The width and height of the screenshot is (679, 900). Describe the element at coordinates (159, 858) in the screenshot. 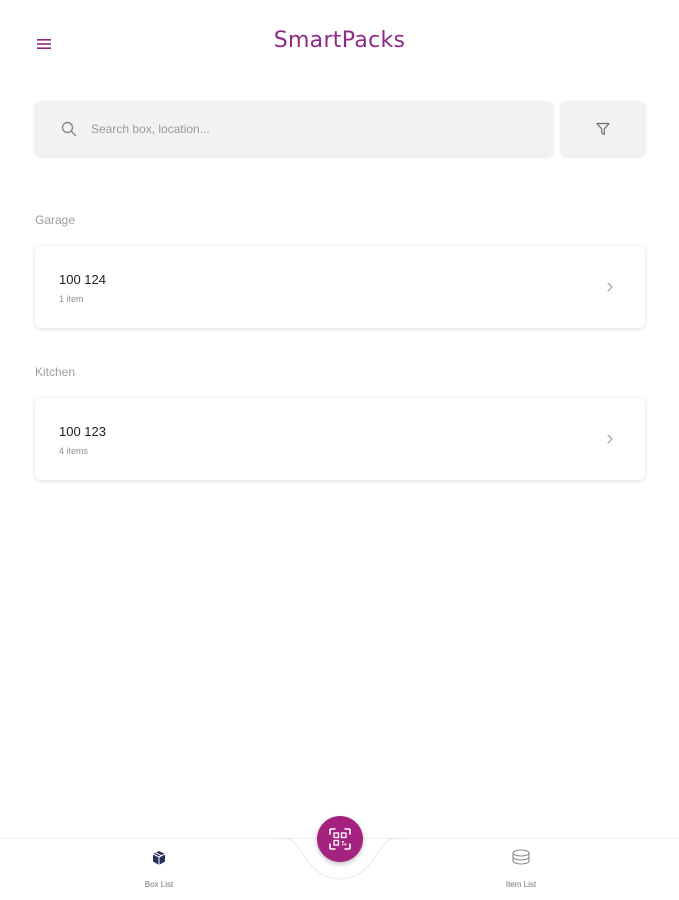

I see `box-icon` at that location.